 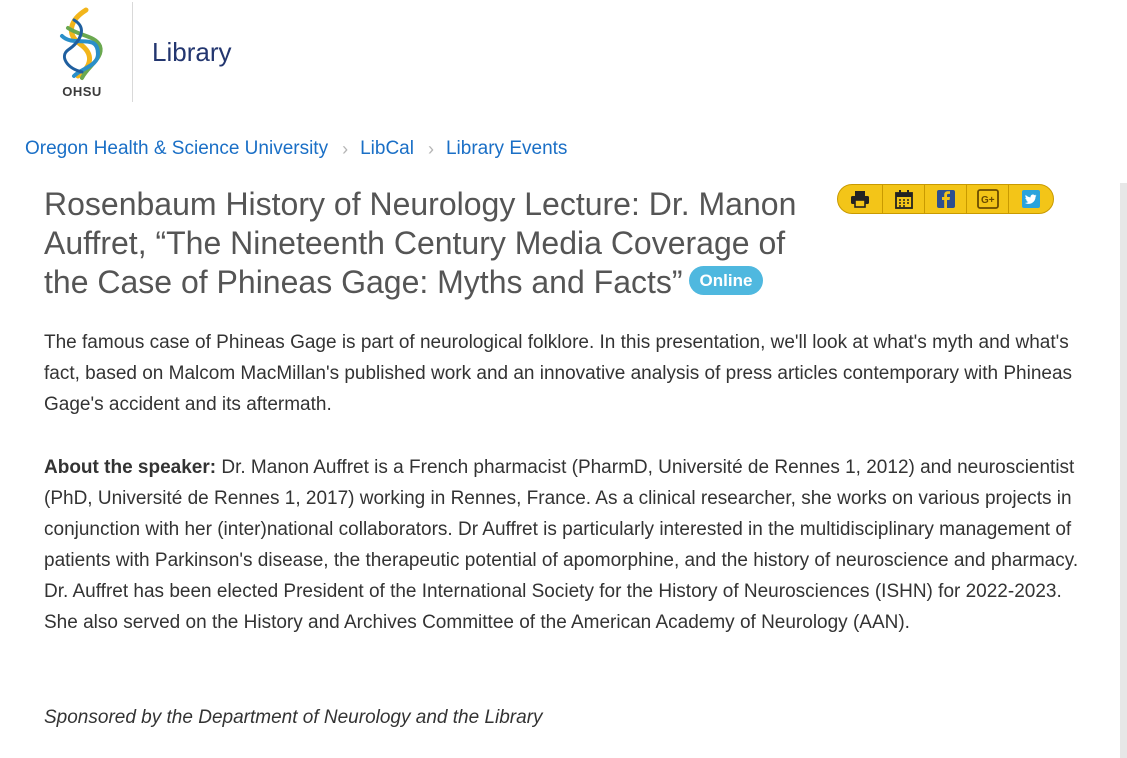 I want to click on breadcrumb-ohsu: Oregon Health & Science University, so click(x=176, y=149).